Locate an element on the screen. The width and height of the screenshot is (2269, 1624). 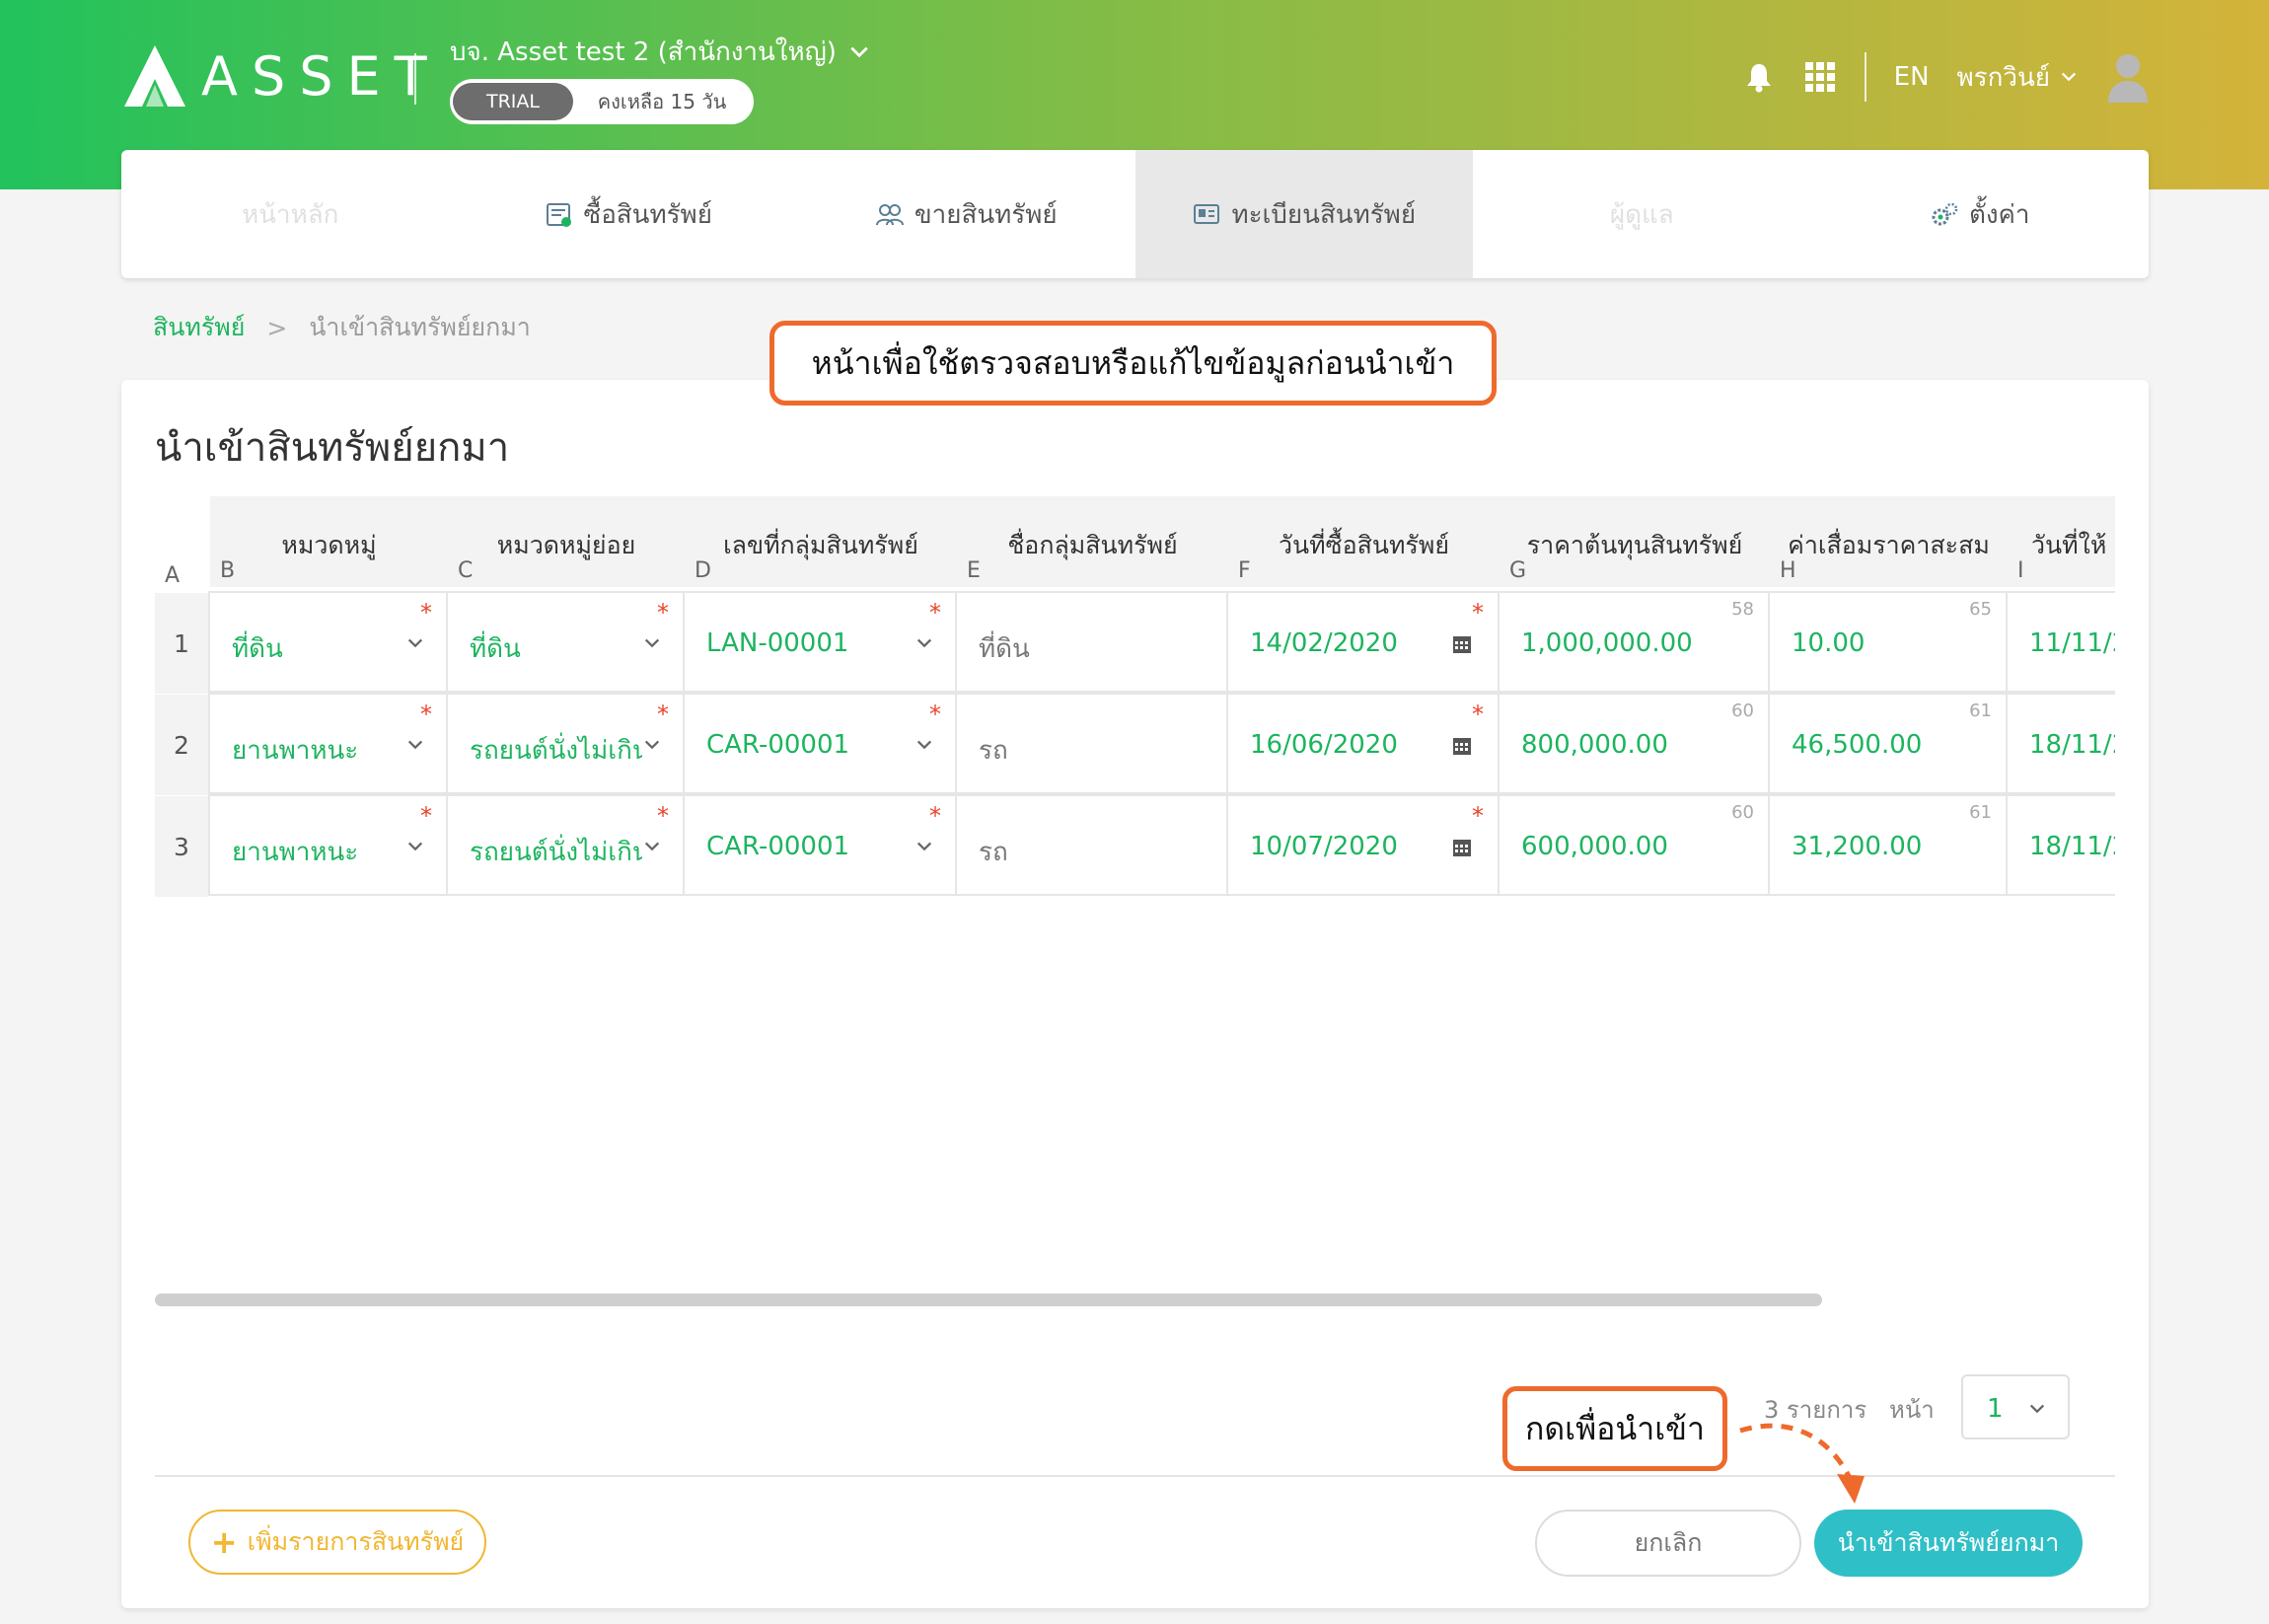
column-header-subcategory: หมวดหมู่ย่อย C is located at coordinates (566, 541).